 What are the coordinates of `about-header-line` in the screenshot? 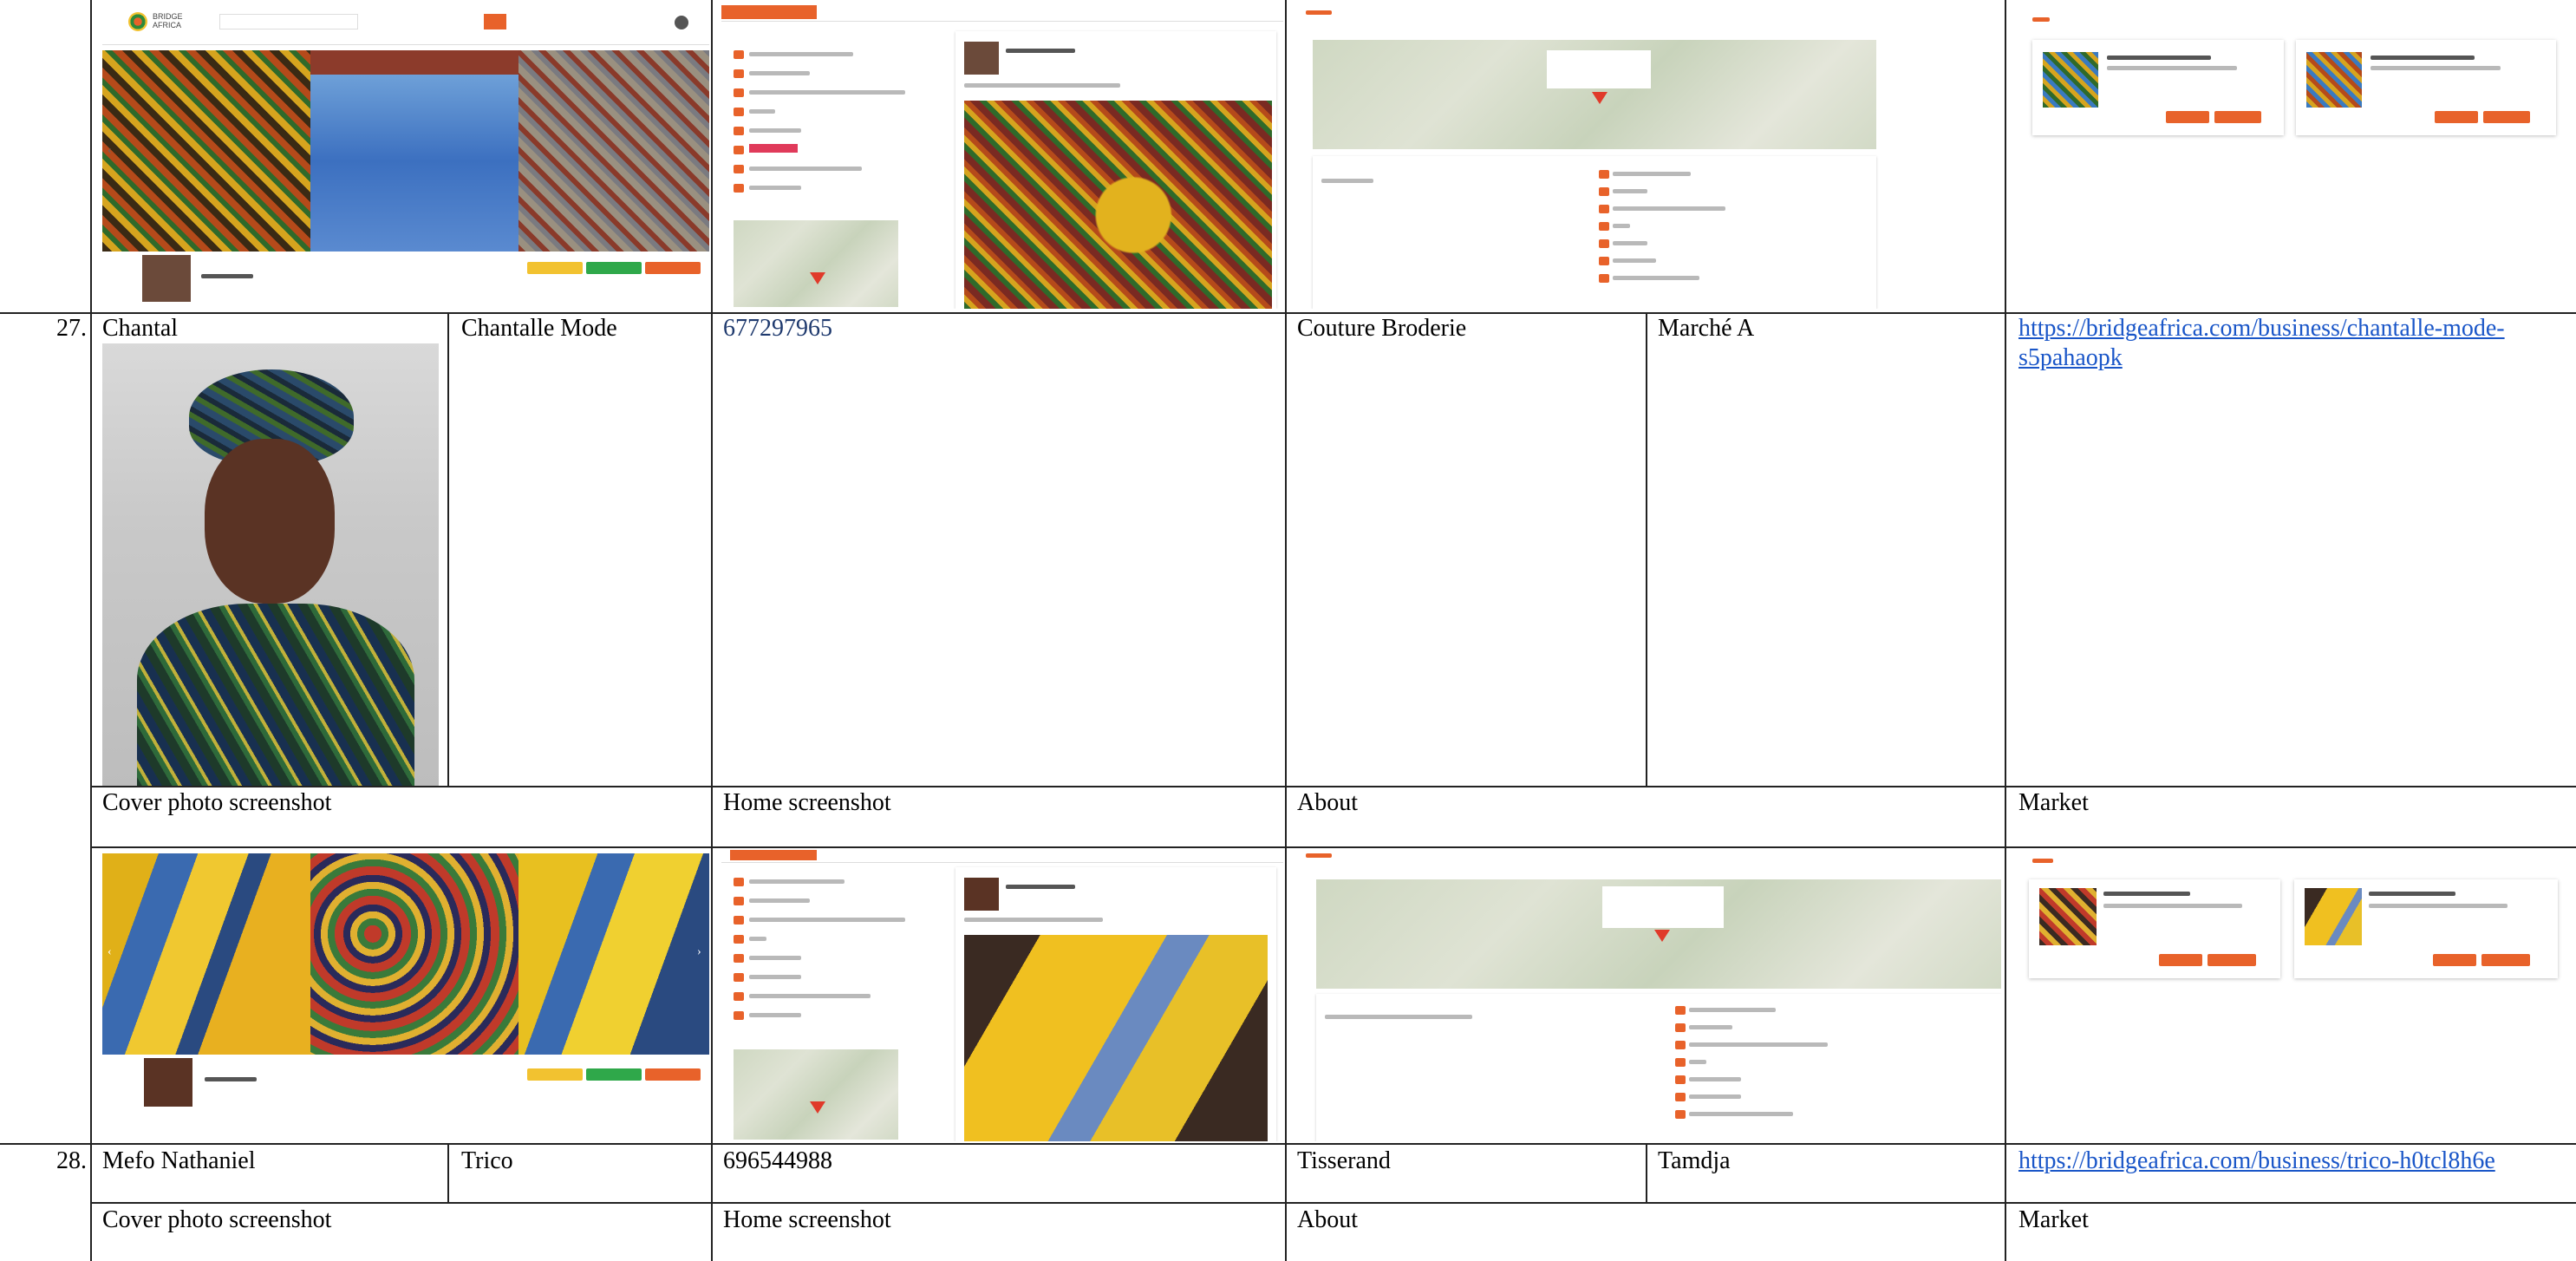 It's located at (1319, 855).